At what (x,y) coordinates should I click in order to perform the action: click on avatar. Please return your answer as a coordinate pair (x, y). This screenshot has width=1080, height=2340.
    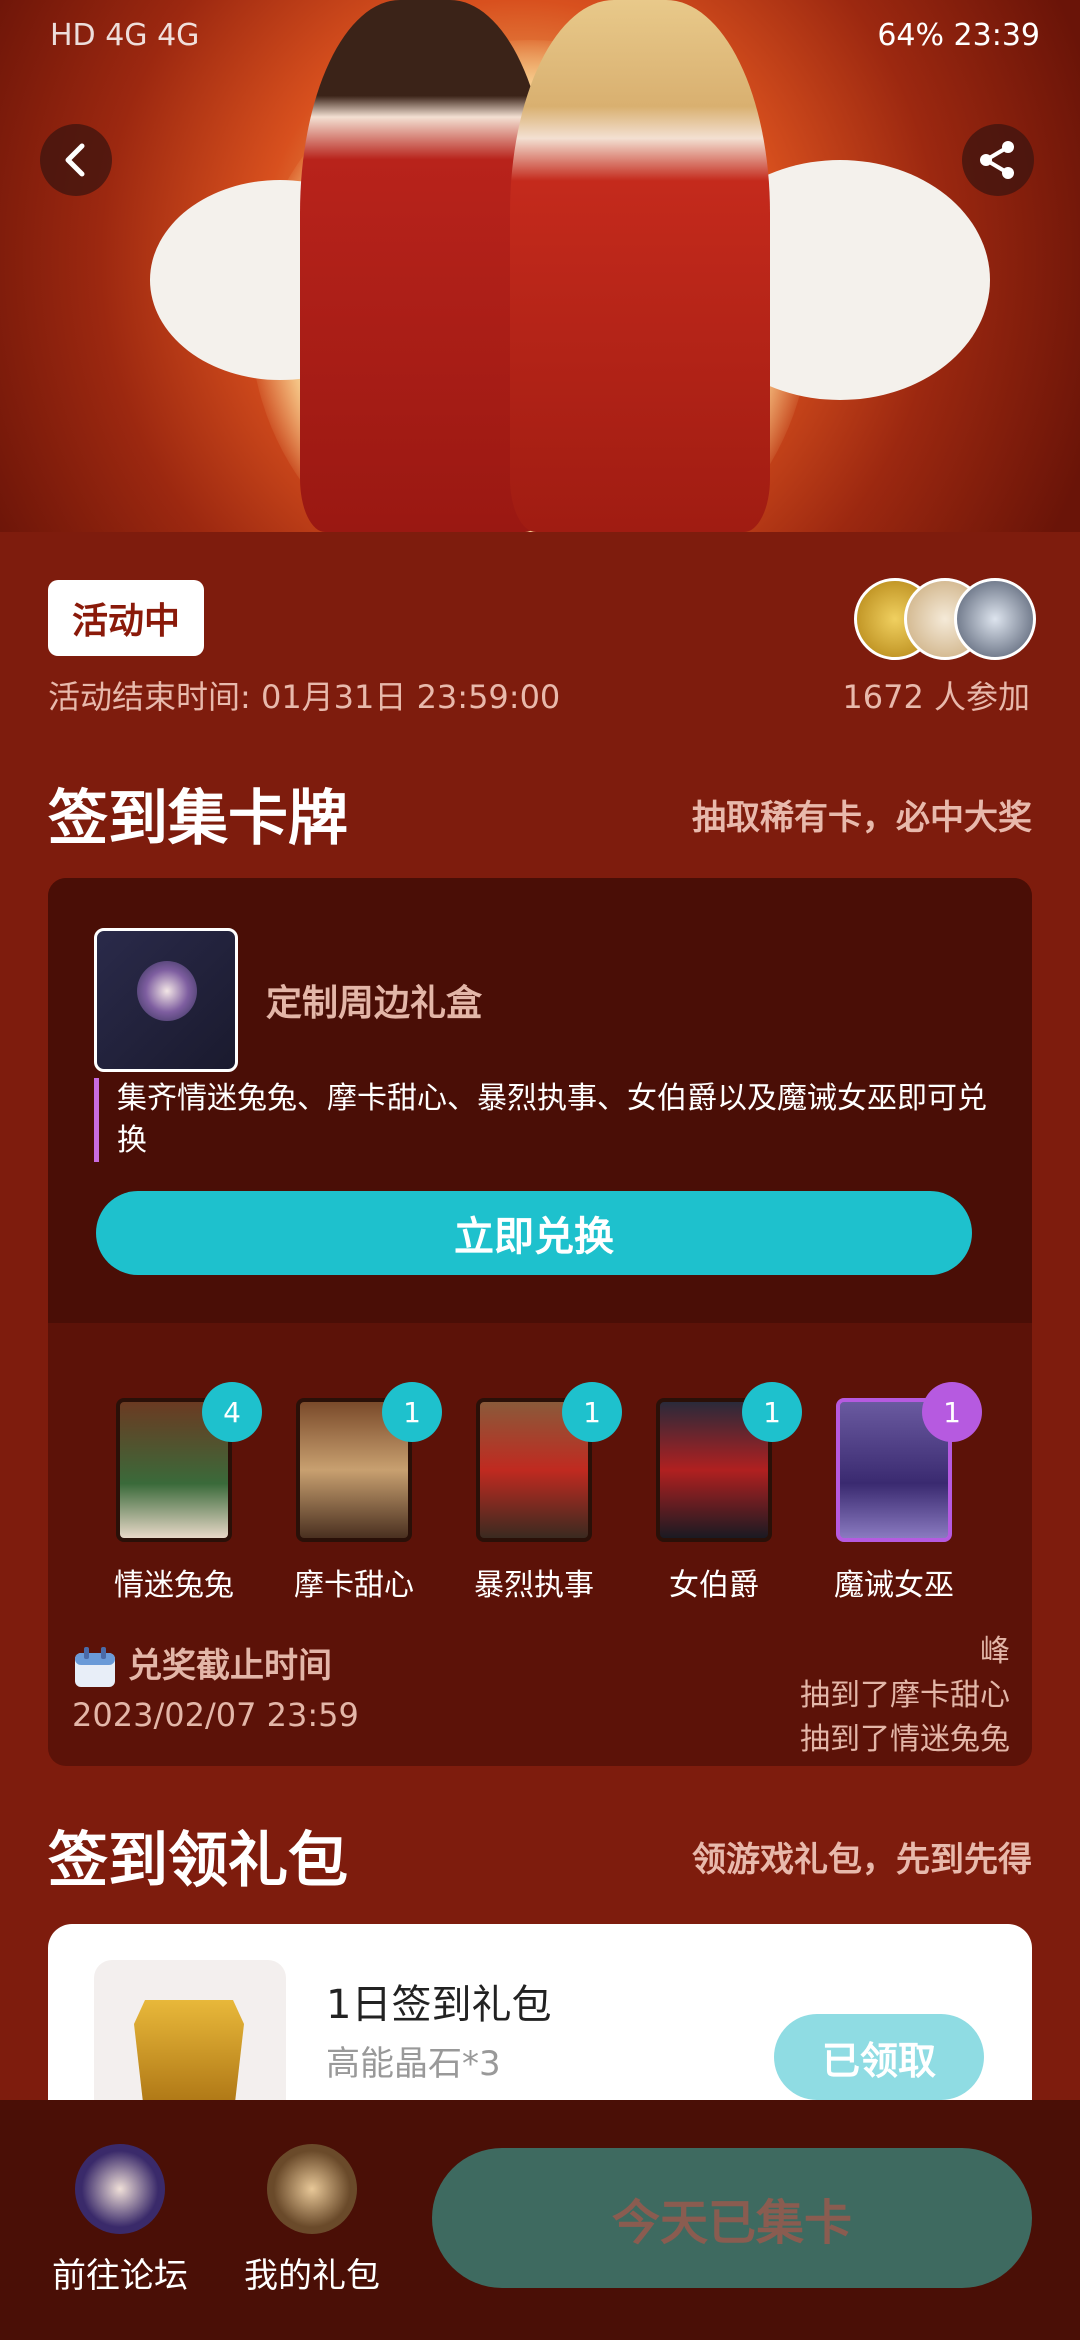
    Looking at the image, I should click on (995, 619).